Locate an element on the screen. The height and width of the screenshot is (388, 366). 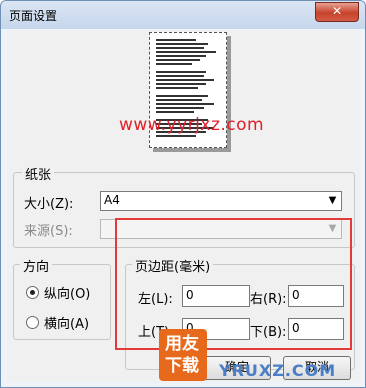
chevron-down-icon: ▼ is located at coordinates (332, 201).